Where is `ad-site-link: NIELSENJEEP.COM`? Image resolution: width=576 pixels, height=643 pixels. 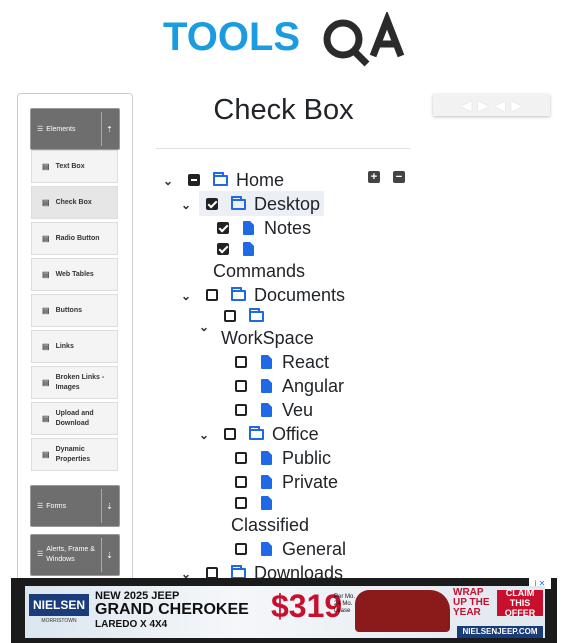
ad-site-link: NIELSENJEEP.COM is located at coordinates (500, 632).